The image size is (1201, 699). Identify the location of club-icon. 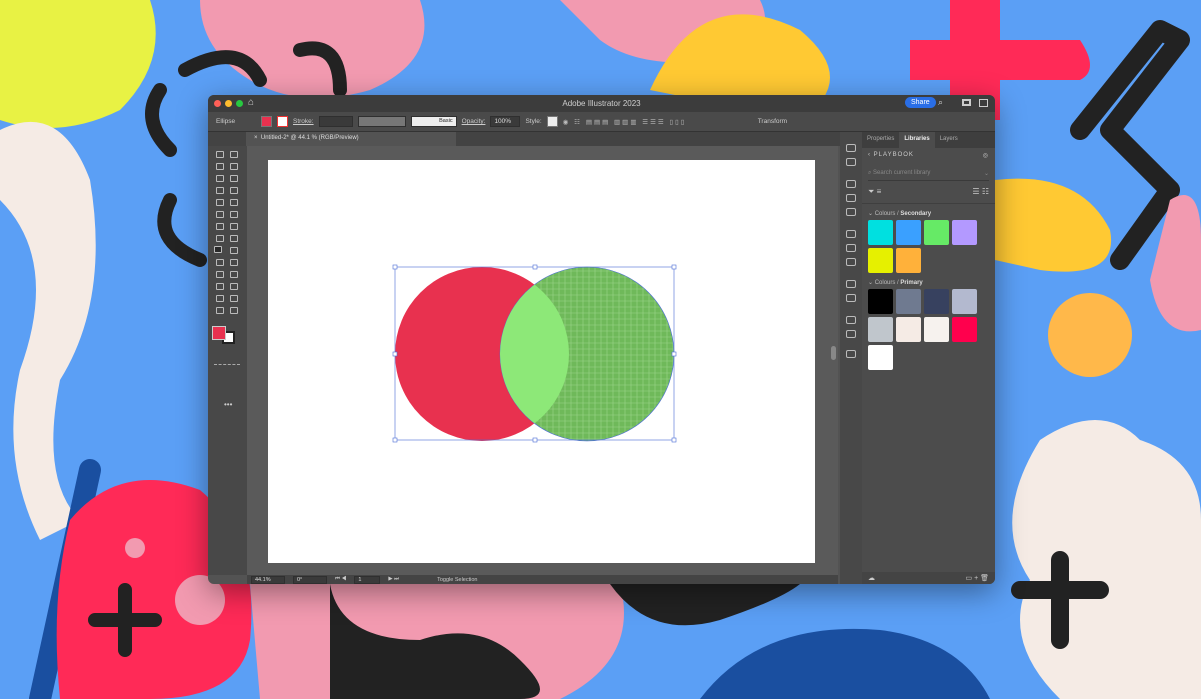
(851, 212).